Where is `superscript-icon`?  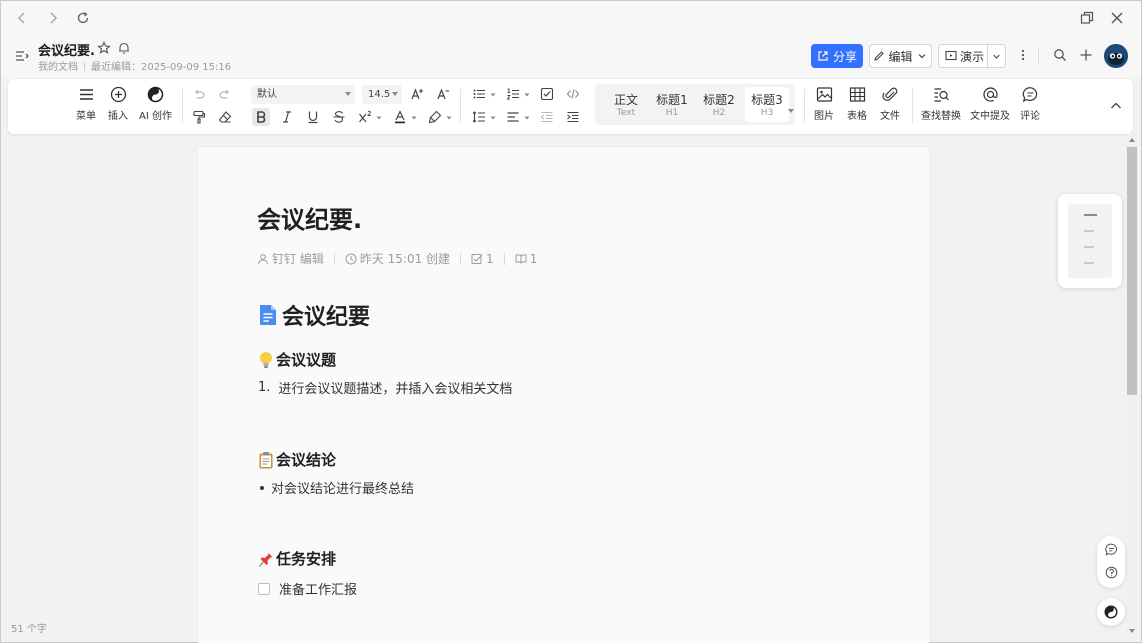
superscript-icon is located at coordinates (365, 117).